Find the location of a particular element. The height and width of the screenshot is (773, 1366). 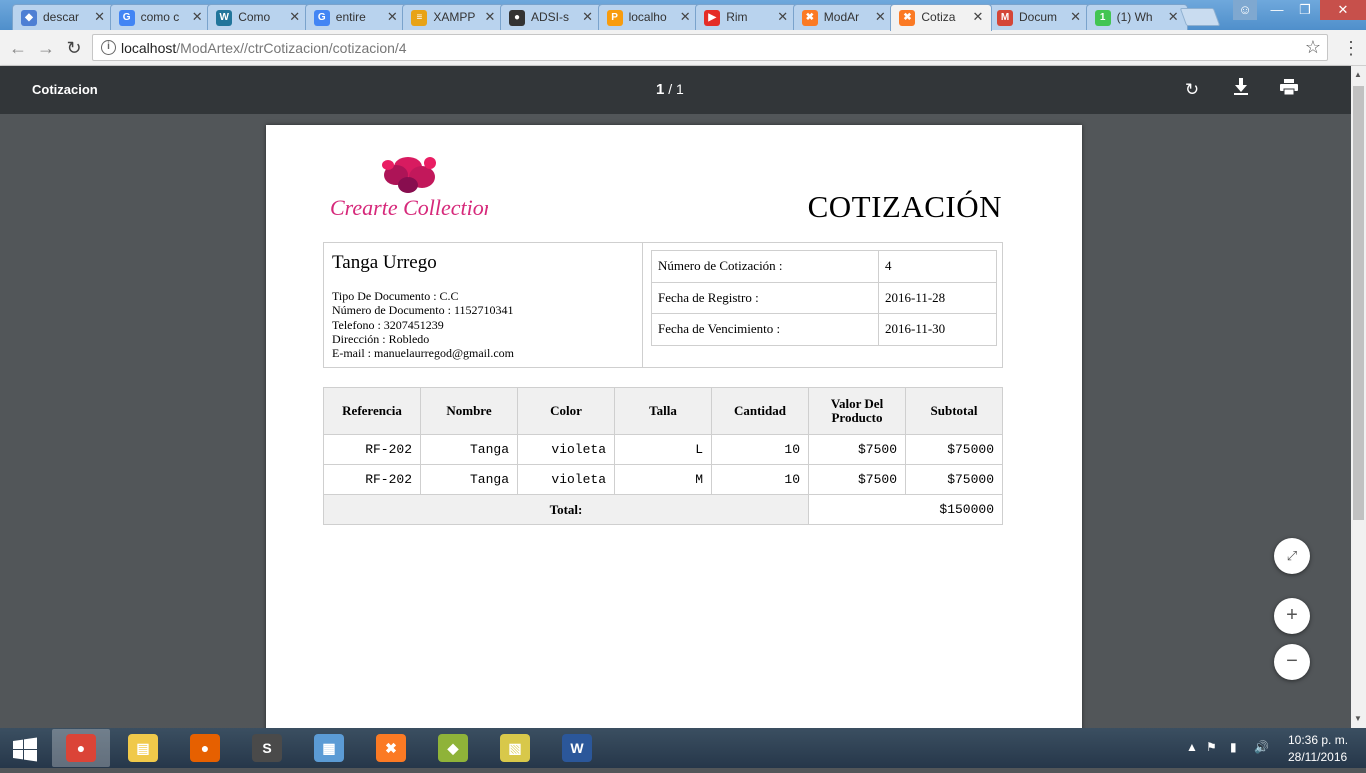

table-cell: $7500 is located at coordinates (857, 449).